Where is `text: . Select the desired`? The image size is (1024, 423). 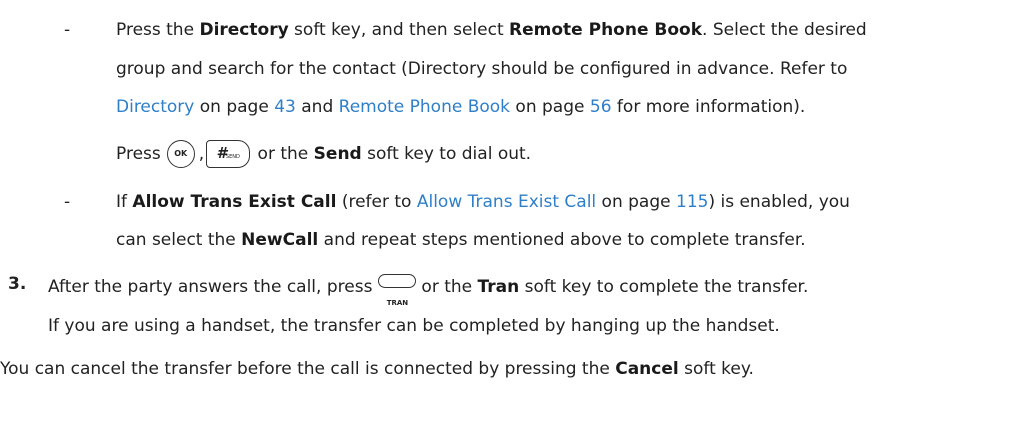
text: . Select the desired is located at coordinates (784, 30).